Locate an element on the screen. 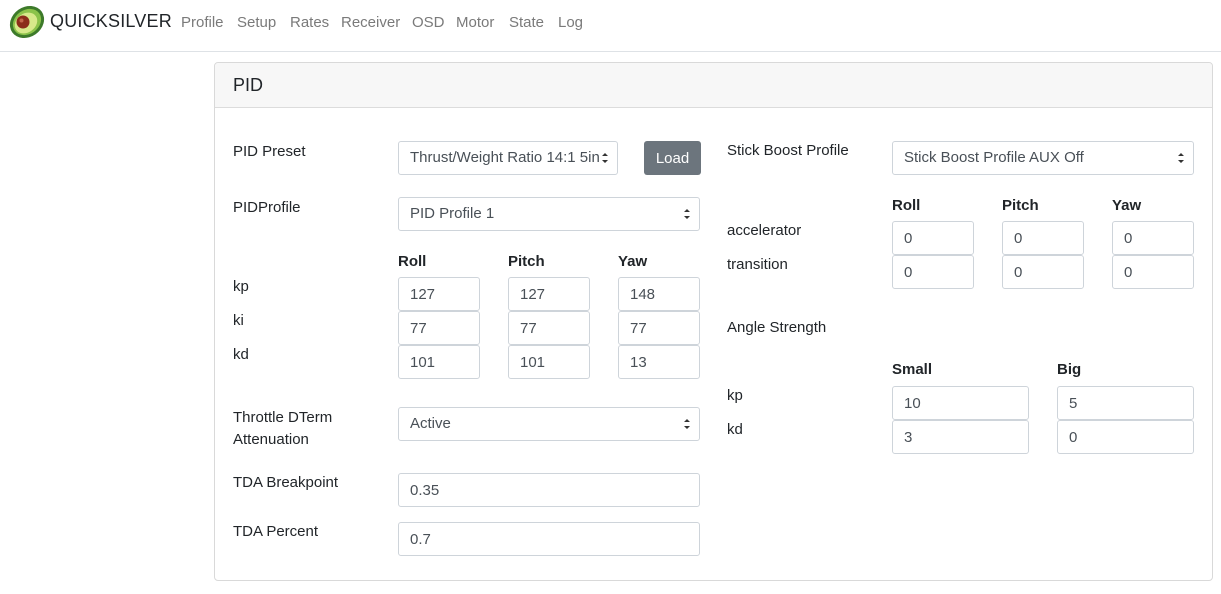  pid-row-label-kp: kp is located at coordinates (241, 286).